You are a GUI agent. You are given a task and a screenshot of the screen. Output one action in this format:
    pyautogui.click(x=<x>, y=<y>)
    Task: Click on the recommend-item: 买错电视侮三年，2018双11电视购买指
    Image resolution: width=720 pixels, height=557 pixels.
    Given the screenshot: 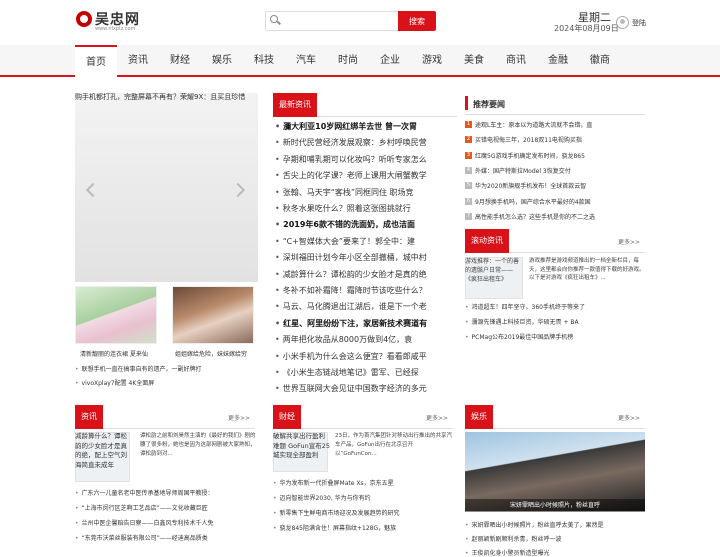 What is the action you would take?
    pyautogui.click(x=560, y=139)
    